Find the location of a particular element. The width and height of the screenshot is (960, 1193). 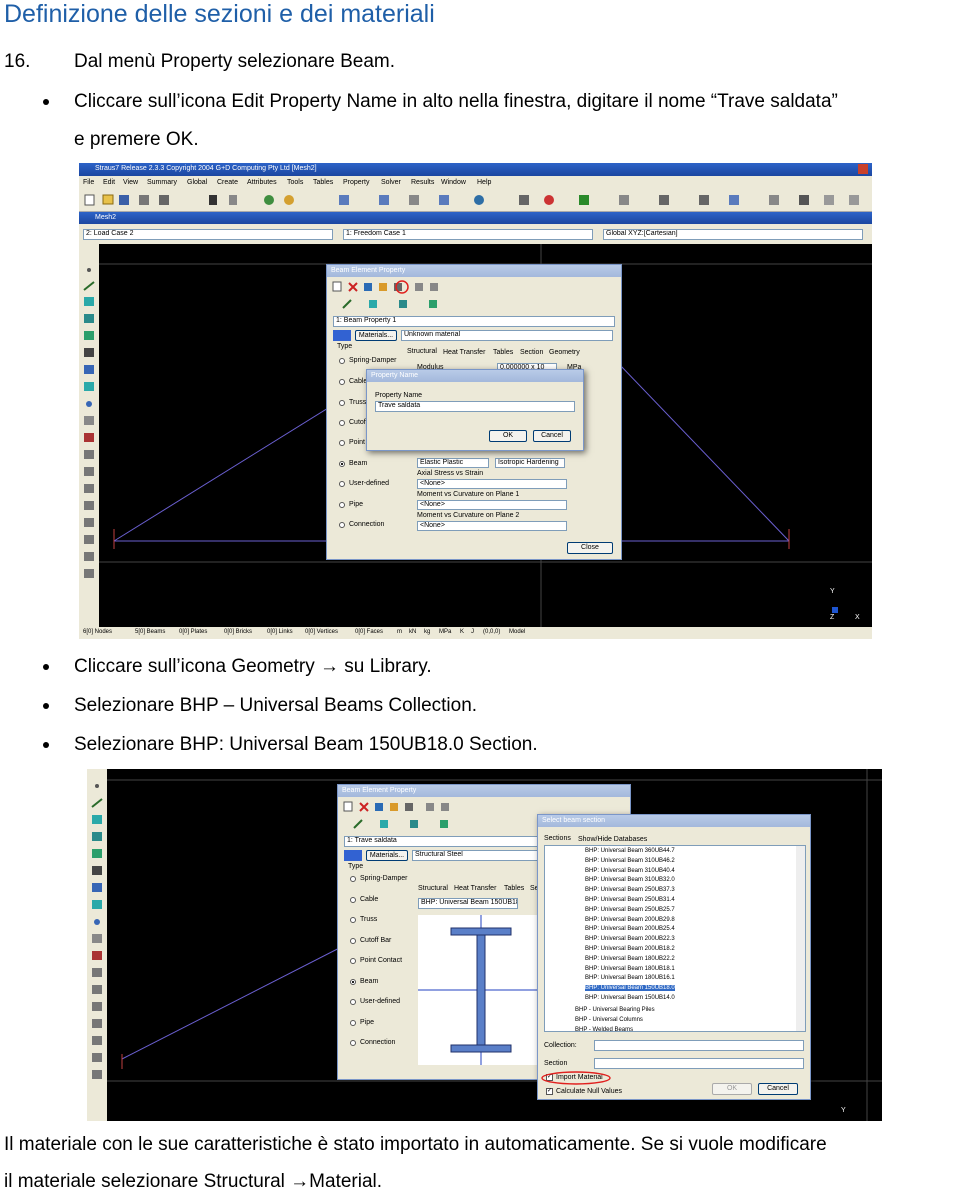

section-tree-item: BHP: Universal Beam 360UB44.7 is located at coordinates (630, 851).